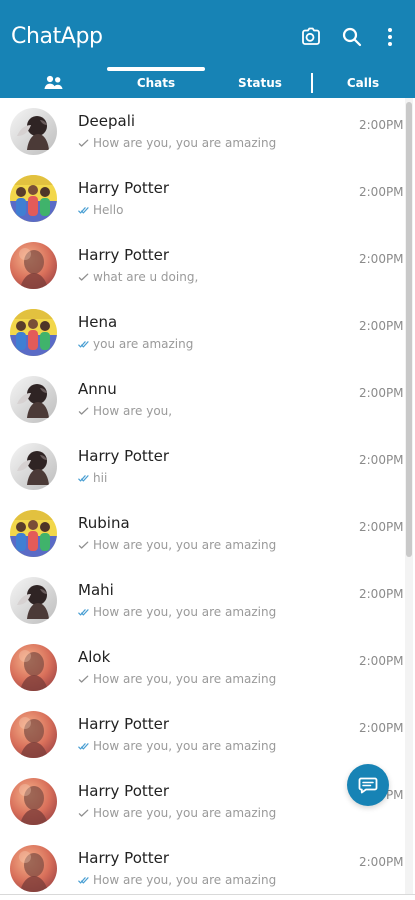 The image size is (415, 900). What do you see at coordinates (409, 329) in the screenshot?
I see `scrollbar-thumb` at bounding box center [409, 329].